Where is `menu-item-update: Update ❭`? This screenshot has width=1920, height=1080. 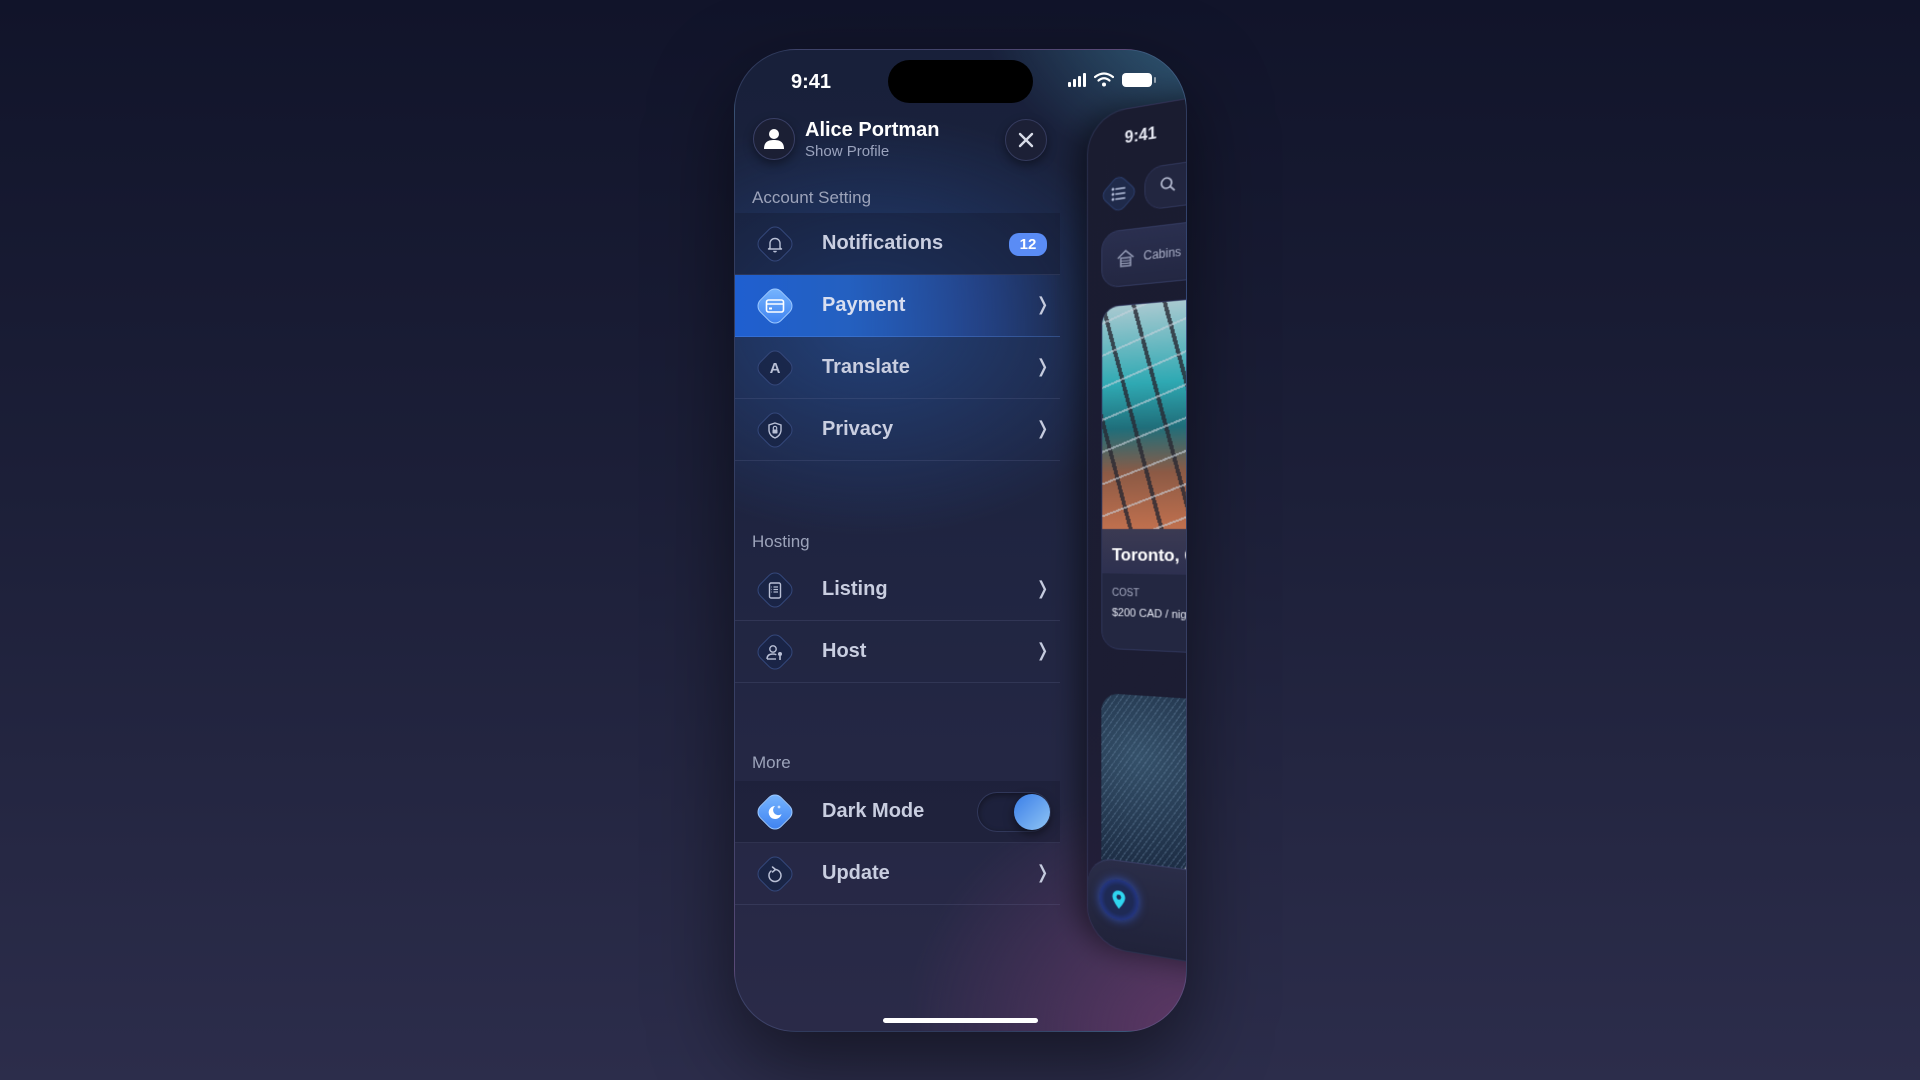 menu-item-update: Update ❭ is located at coordinates (897, 874).